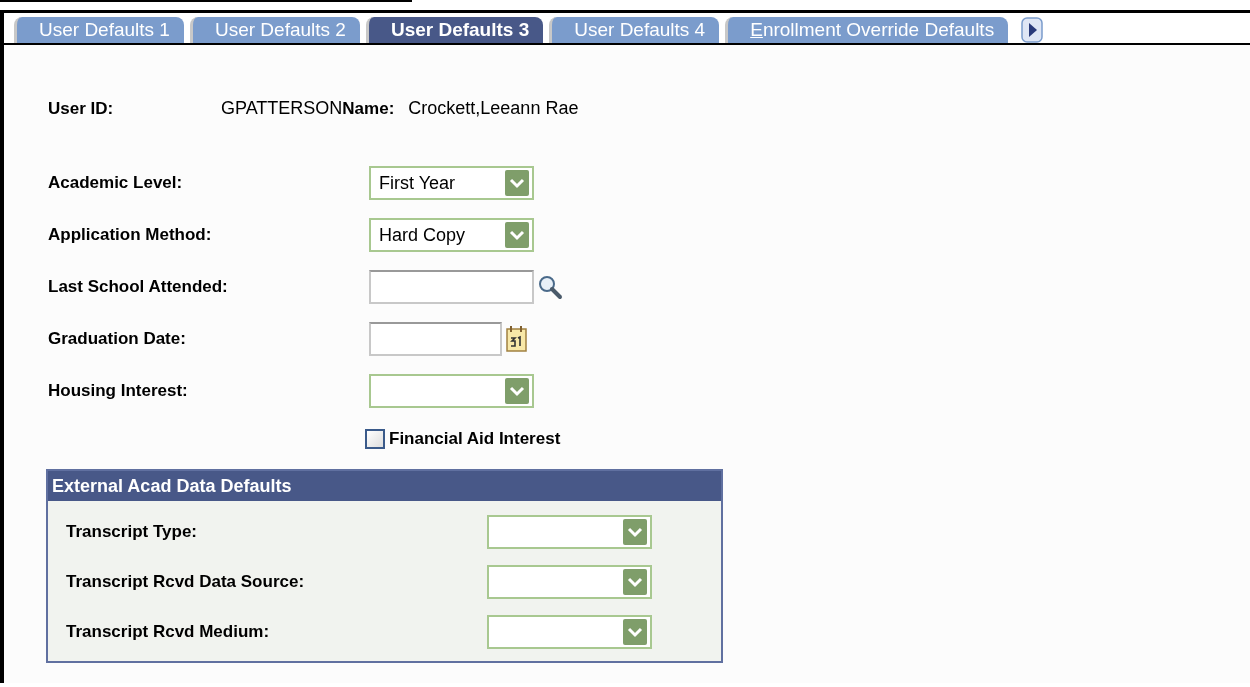  What do you see at coordinates (186, 582) in the screenshot?
I see `field-label: Transcript Rcvd Data Source:` at bounding box center [186, 582].